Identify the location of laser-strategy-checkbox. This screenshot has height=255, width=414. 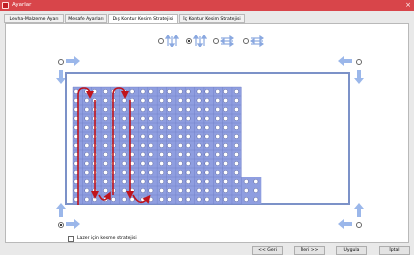
(71, 239).